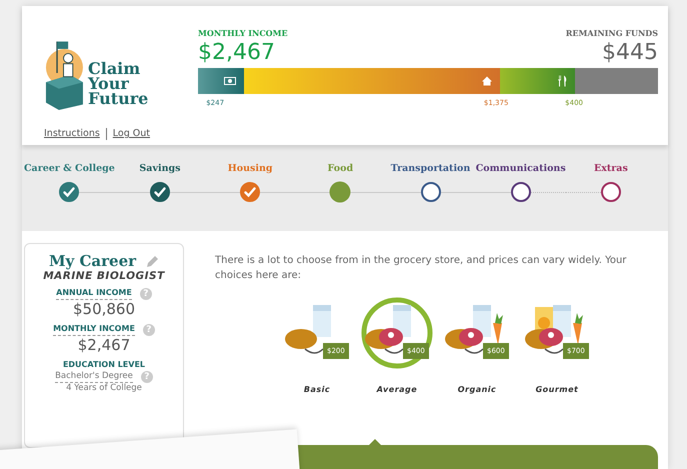 This screenshot has width=687, height=469. What do you see at coordinates (557, 389) in the screenshot?
I see `option-label: Gourmet` at bounding box center [557, 389].